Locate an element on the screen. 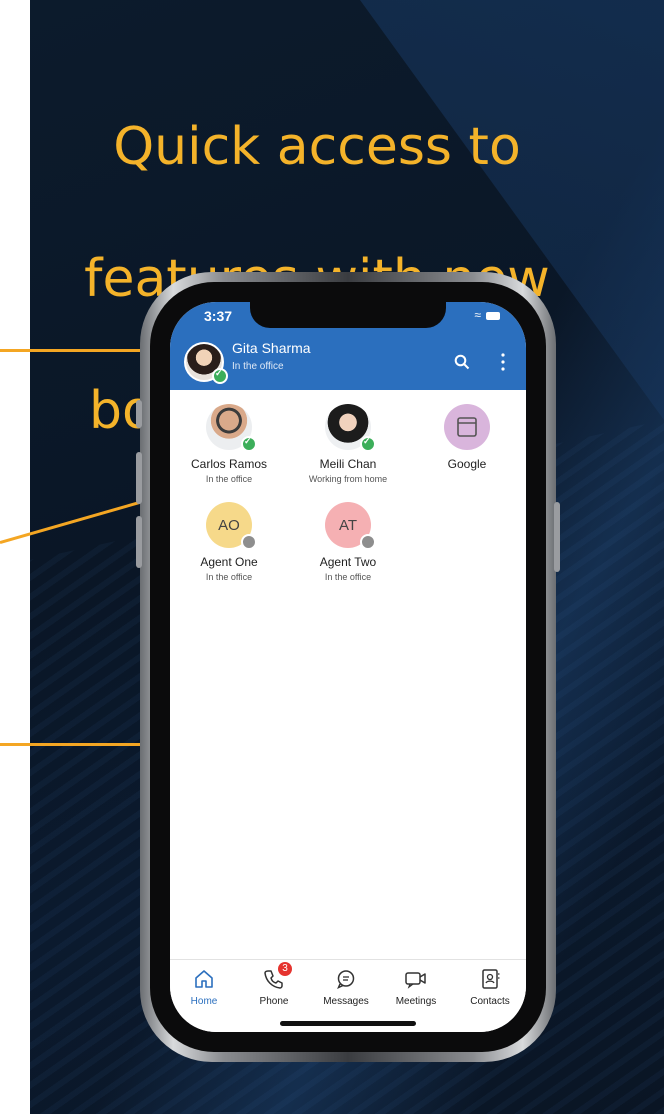  contact-tile: Meili Chan Working from home is located at coordinates (348, 444).